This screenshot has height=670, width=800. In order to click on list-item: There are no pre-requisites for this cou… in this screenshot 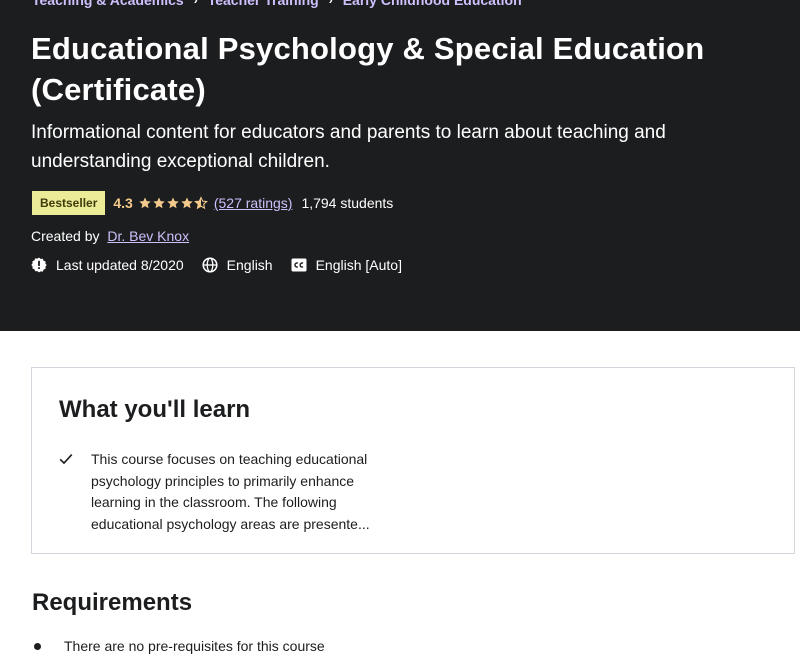, I will do `click(179, 646)`.